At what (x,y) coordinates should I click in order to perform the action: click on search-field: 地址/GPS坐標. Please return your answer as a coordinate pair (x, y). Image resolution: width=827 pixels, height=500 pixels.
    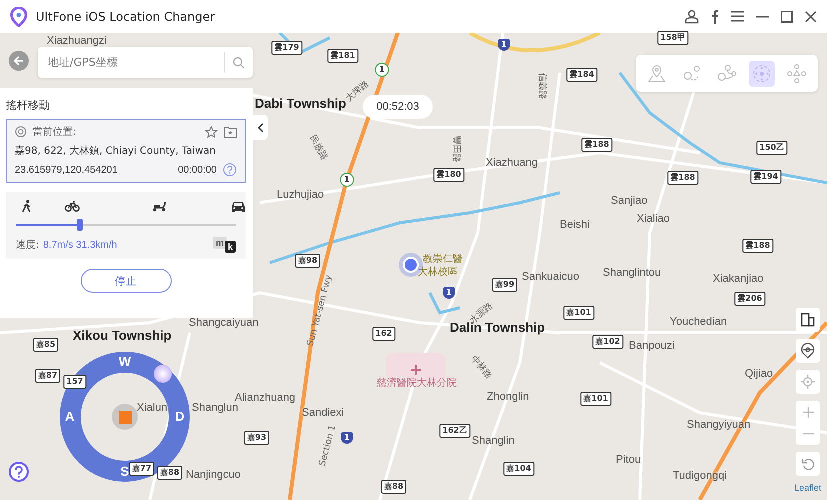
    Looking at the image, I should click on (145, 62).